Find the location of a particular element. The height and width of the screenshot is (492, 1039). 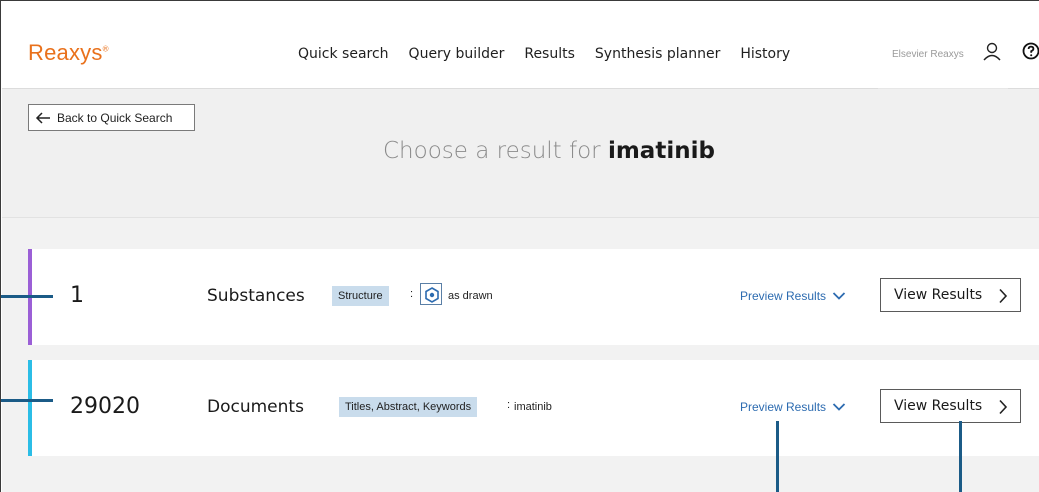

nav-results: Results is located at coordinates (549, 54).